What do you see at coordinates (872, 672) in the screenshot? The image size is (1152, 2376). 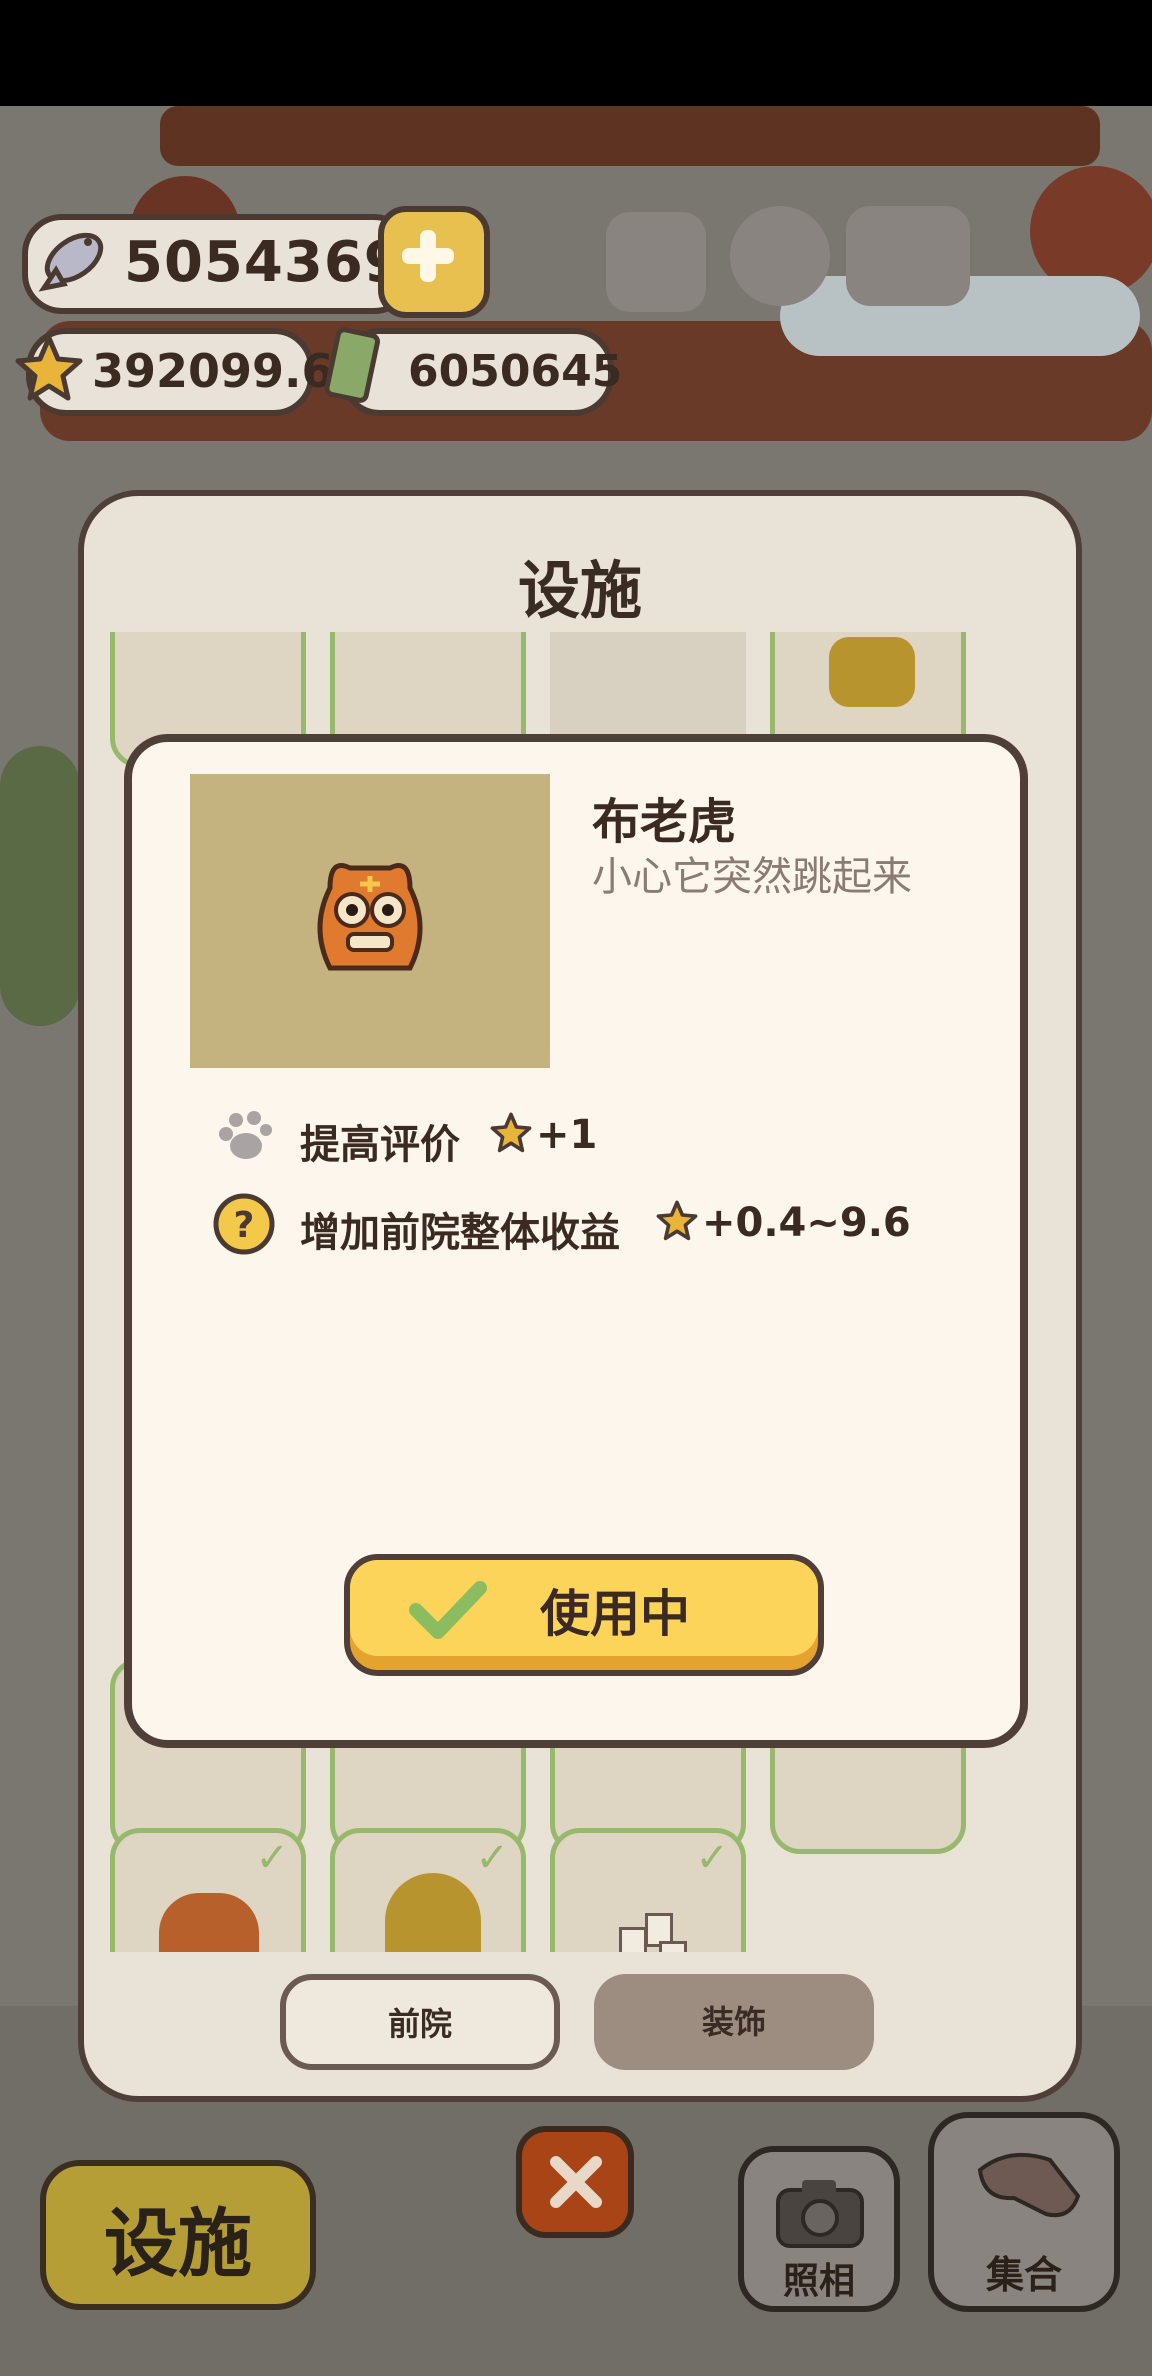 I see `birdcage-icon` at bounding box center [872, 672].